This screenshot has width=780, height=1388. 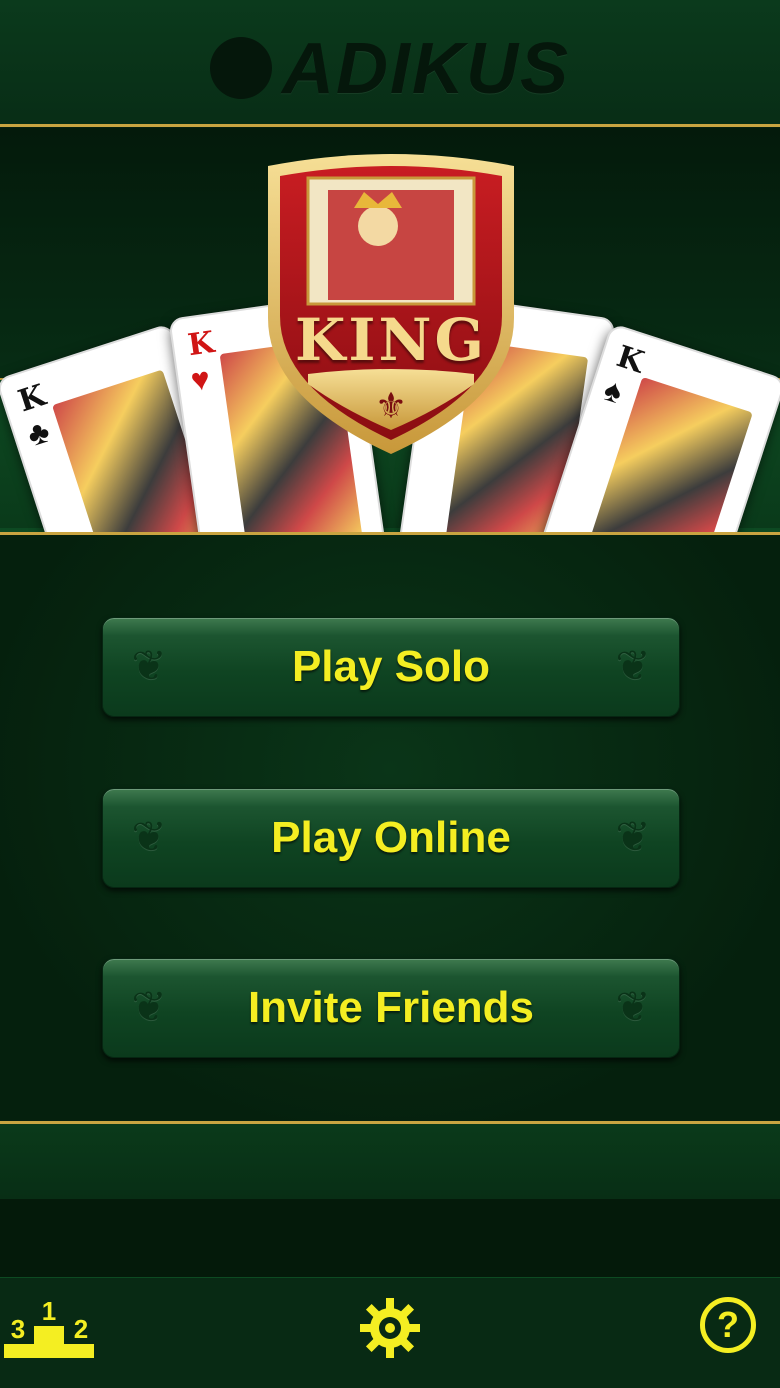 I want to click on play-solo-button: ❦ Play Solo ❦, so click(x=391, y=667).